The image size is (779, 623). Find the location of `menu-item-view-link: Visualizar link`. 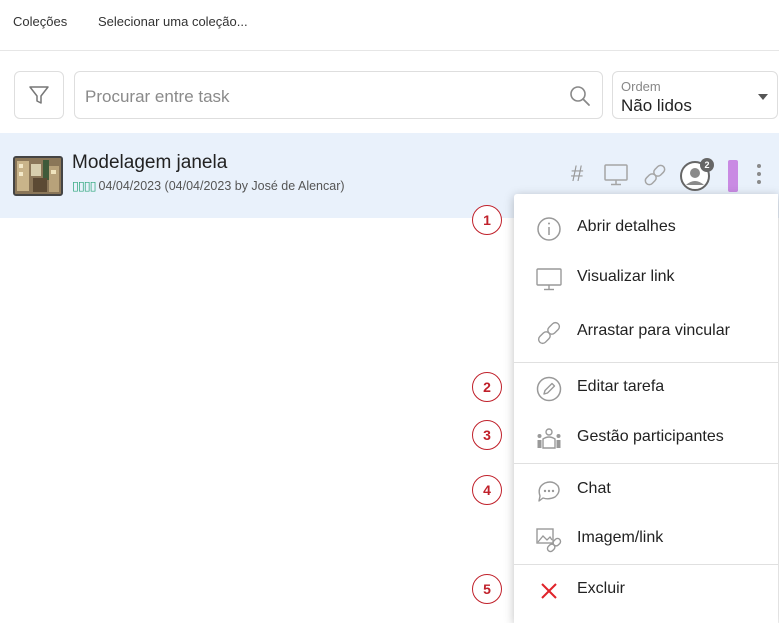

menu-item-view-link: Visualizar link is located at coordinates (646, 278).